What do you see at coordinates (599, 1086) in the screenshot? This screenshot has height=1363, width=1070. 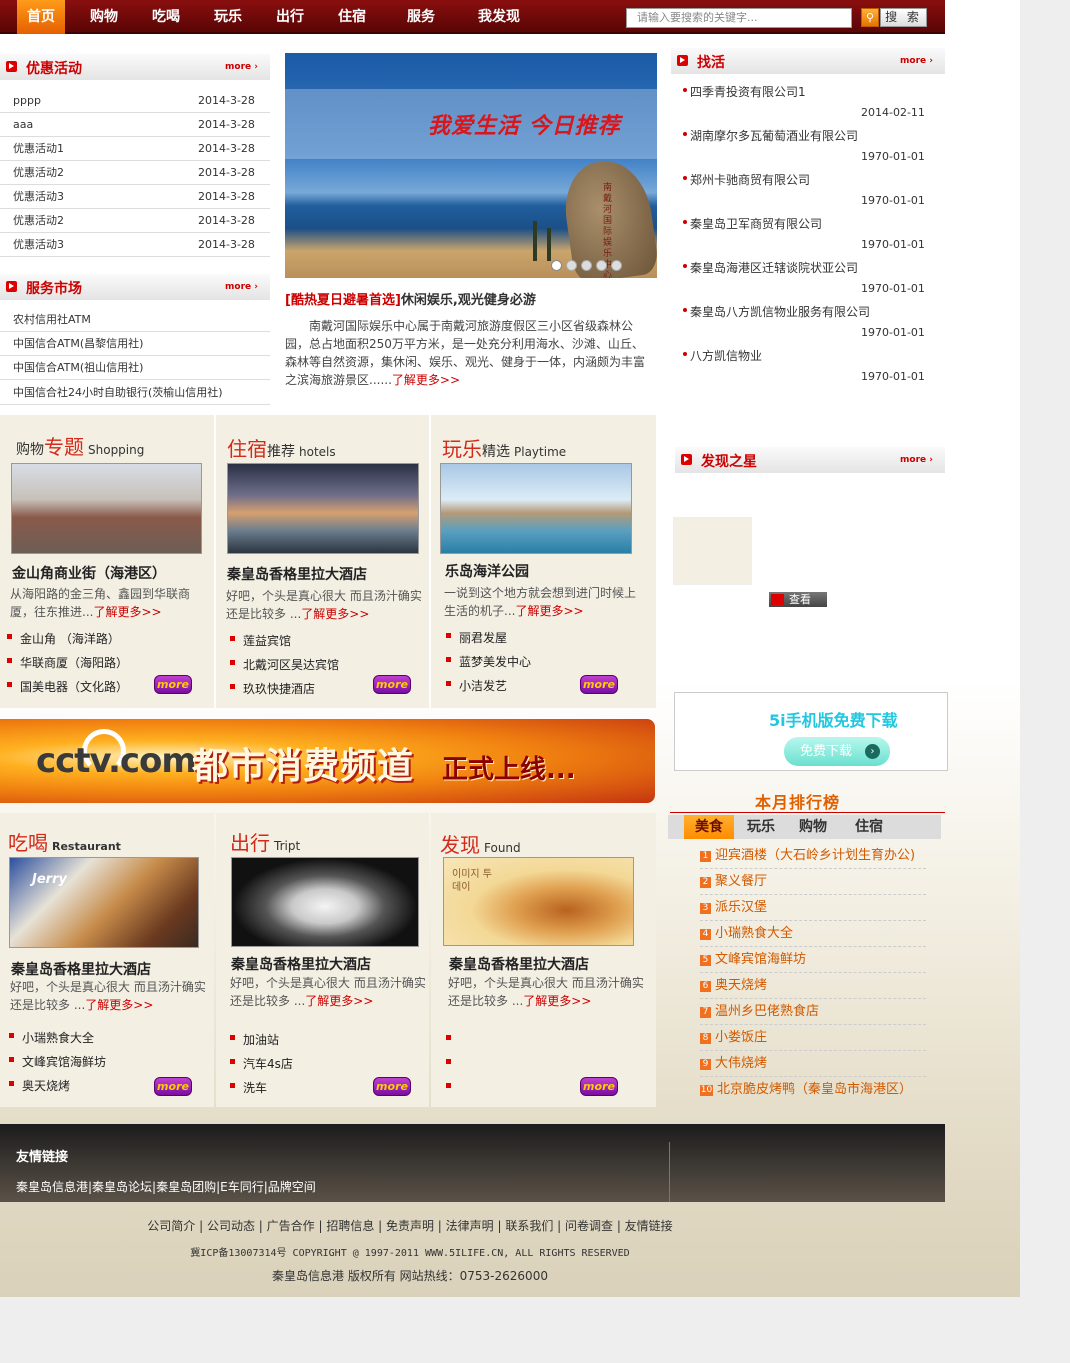 I see `found-more-button: more` at bounding box center [599, 1086].